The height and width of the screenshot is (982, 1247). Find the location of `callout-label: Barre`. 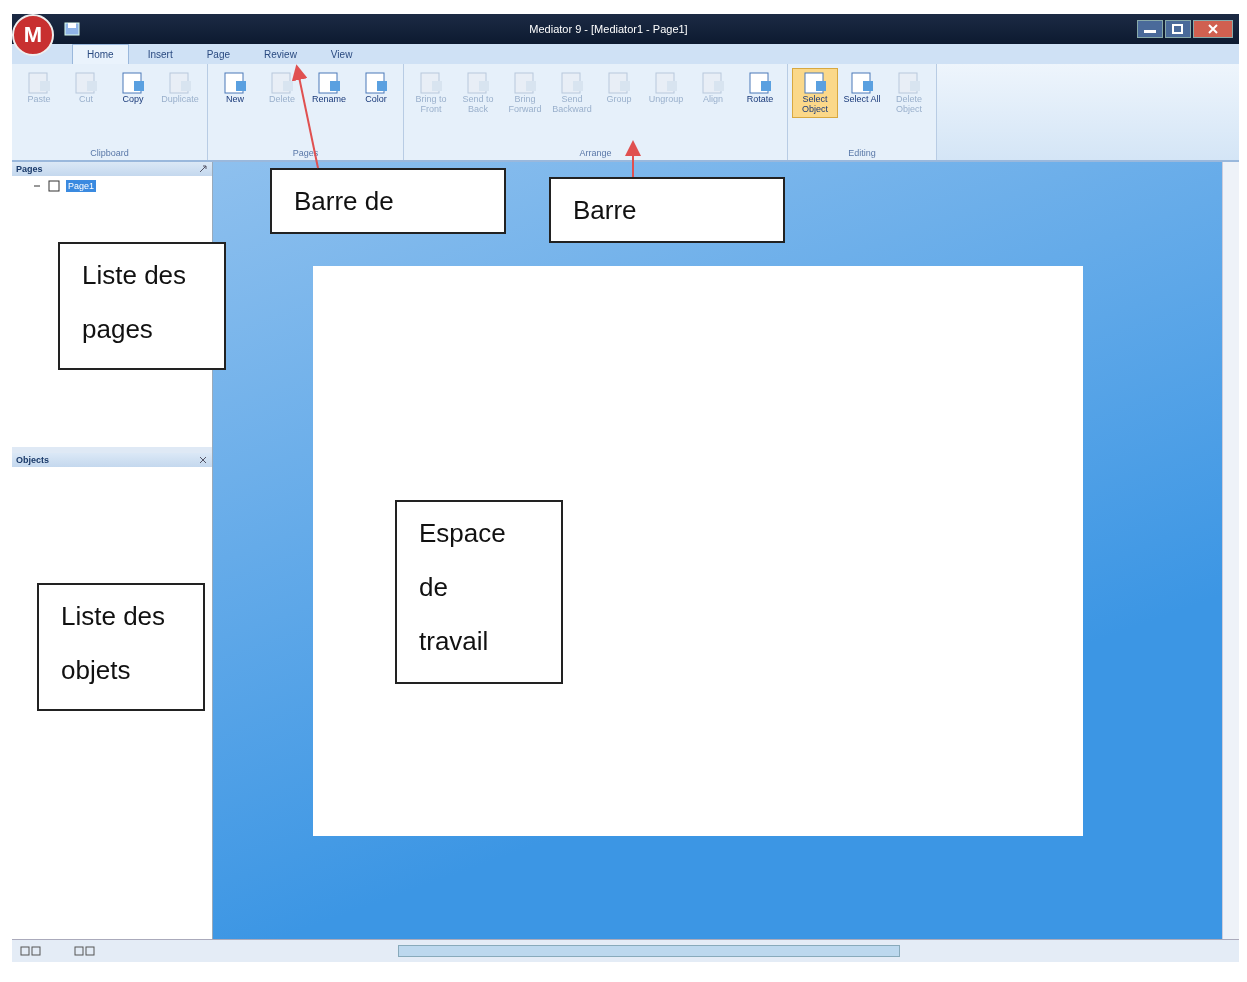

callout-label: Barre is located at coordinates (667, 210).